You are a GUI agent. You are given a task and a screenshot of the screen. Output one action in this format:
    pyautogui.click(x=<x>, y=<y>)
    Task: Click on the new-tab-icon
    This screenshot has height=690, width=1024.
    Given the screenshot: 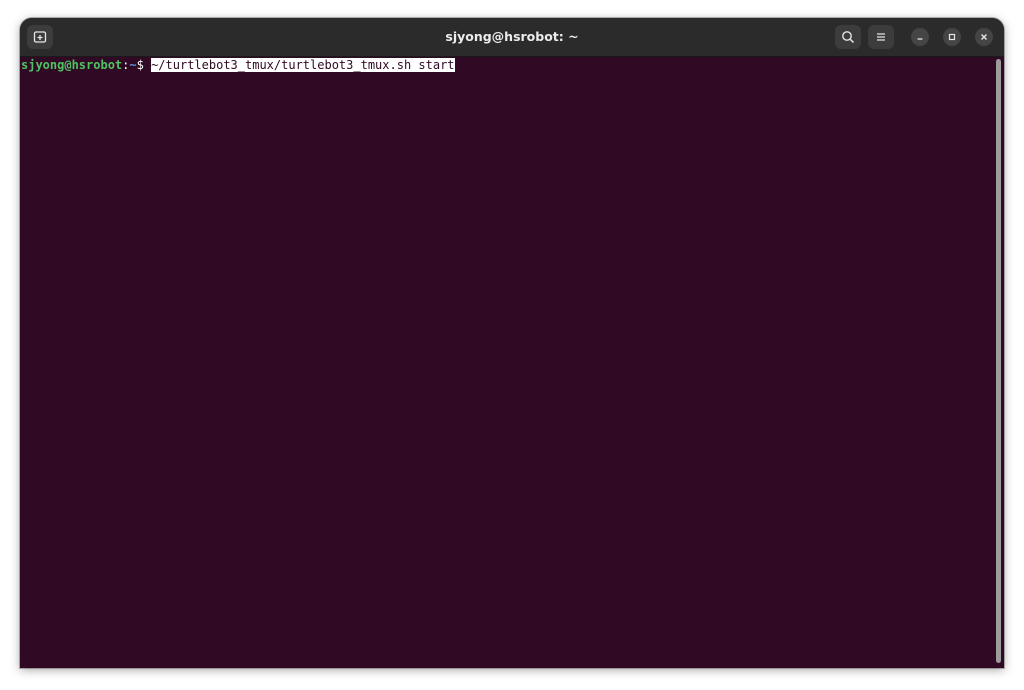 What is the action you would take?
    pyautogui.click(x=40, y=37)
    